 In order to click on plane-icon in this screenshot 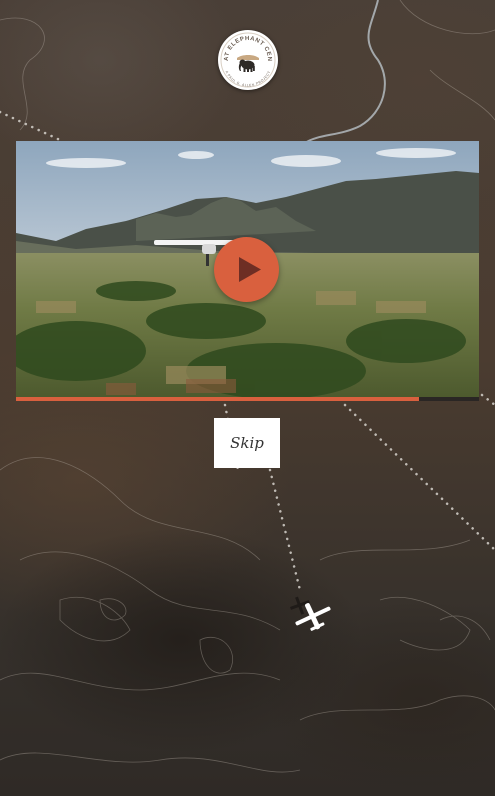, I will do `click(310, 613)`.